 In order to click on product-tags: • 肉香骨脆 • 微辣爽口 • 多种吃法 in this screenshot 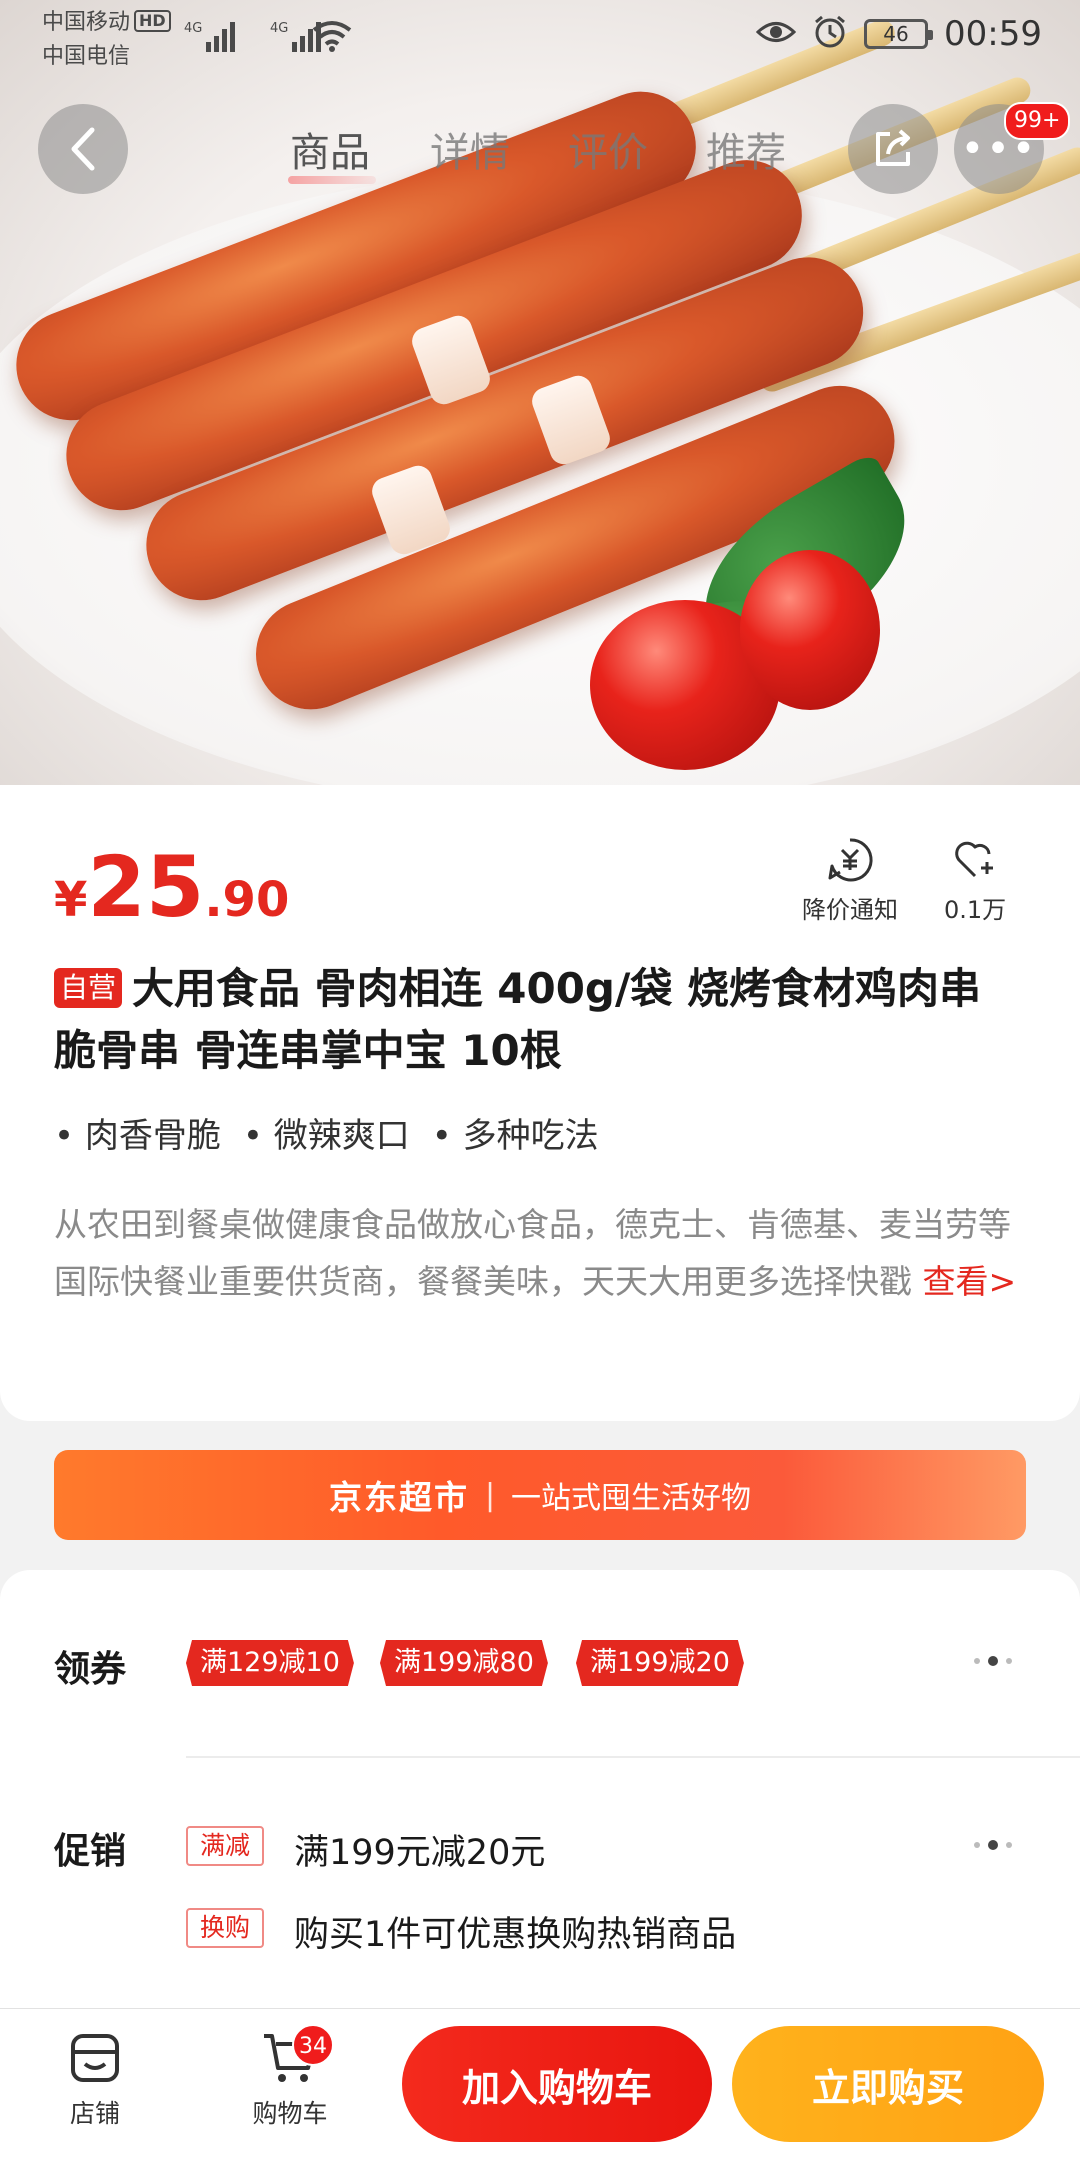, I will do `click(326, 1132)`.